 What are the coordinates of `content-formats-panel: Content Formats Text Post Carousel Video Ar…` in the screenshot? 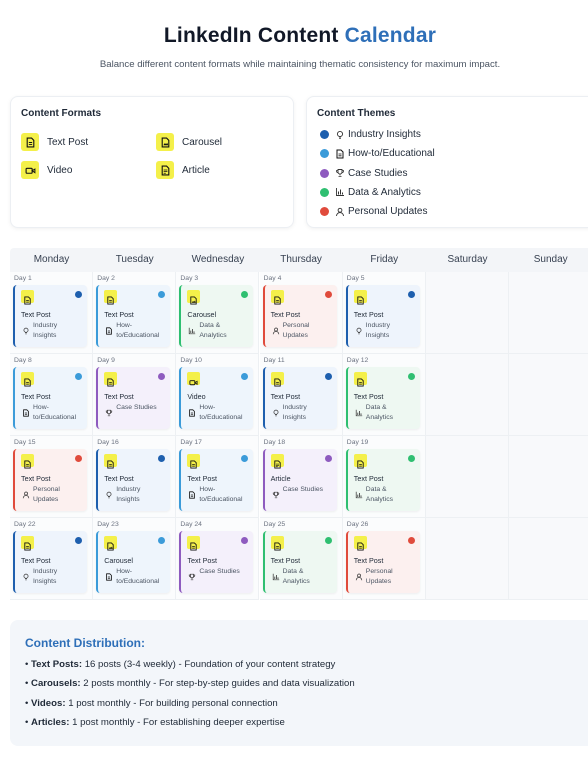 It's located at (152, 162).